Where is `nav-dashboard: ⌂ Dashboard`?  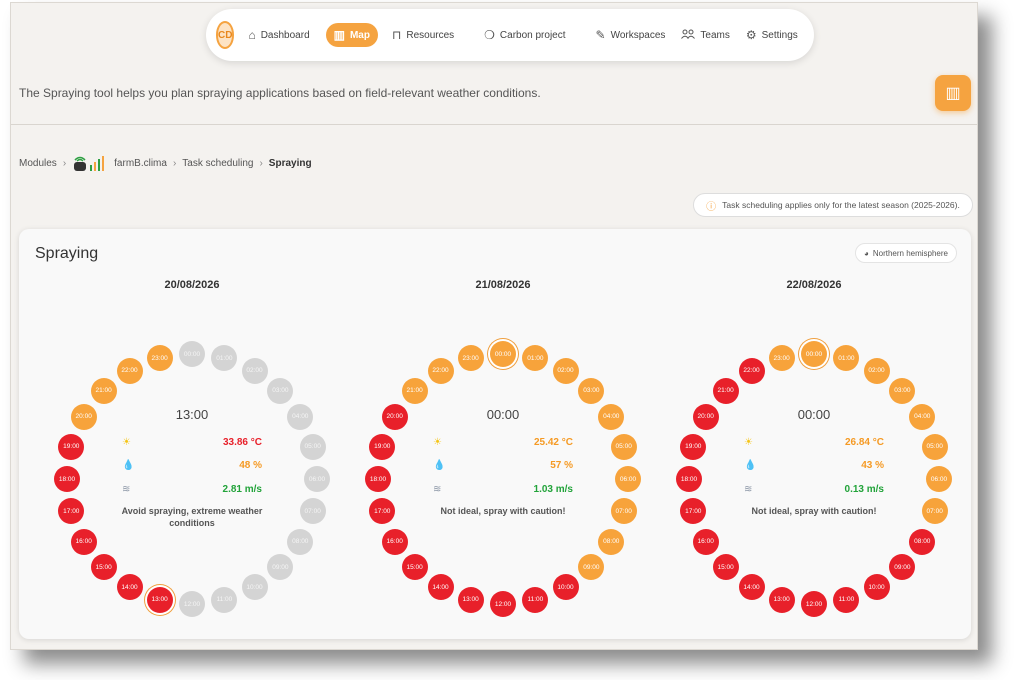 nav-dashboard: ⌂ Dashboard is located at coordinates (278, 35).